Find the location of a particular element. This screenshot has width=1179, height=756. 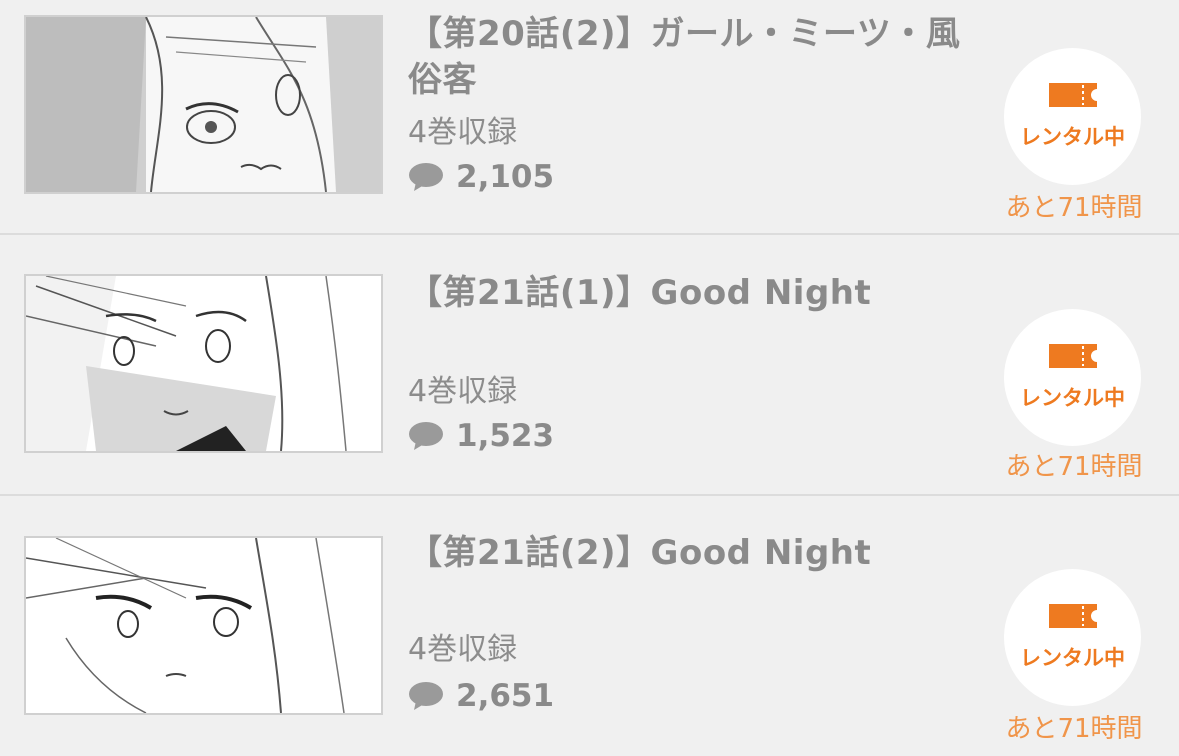

comment-count: 2,105 is located at coordinates (505, 177).